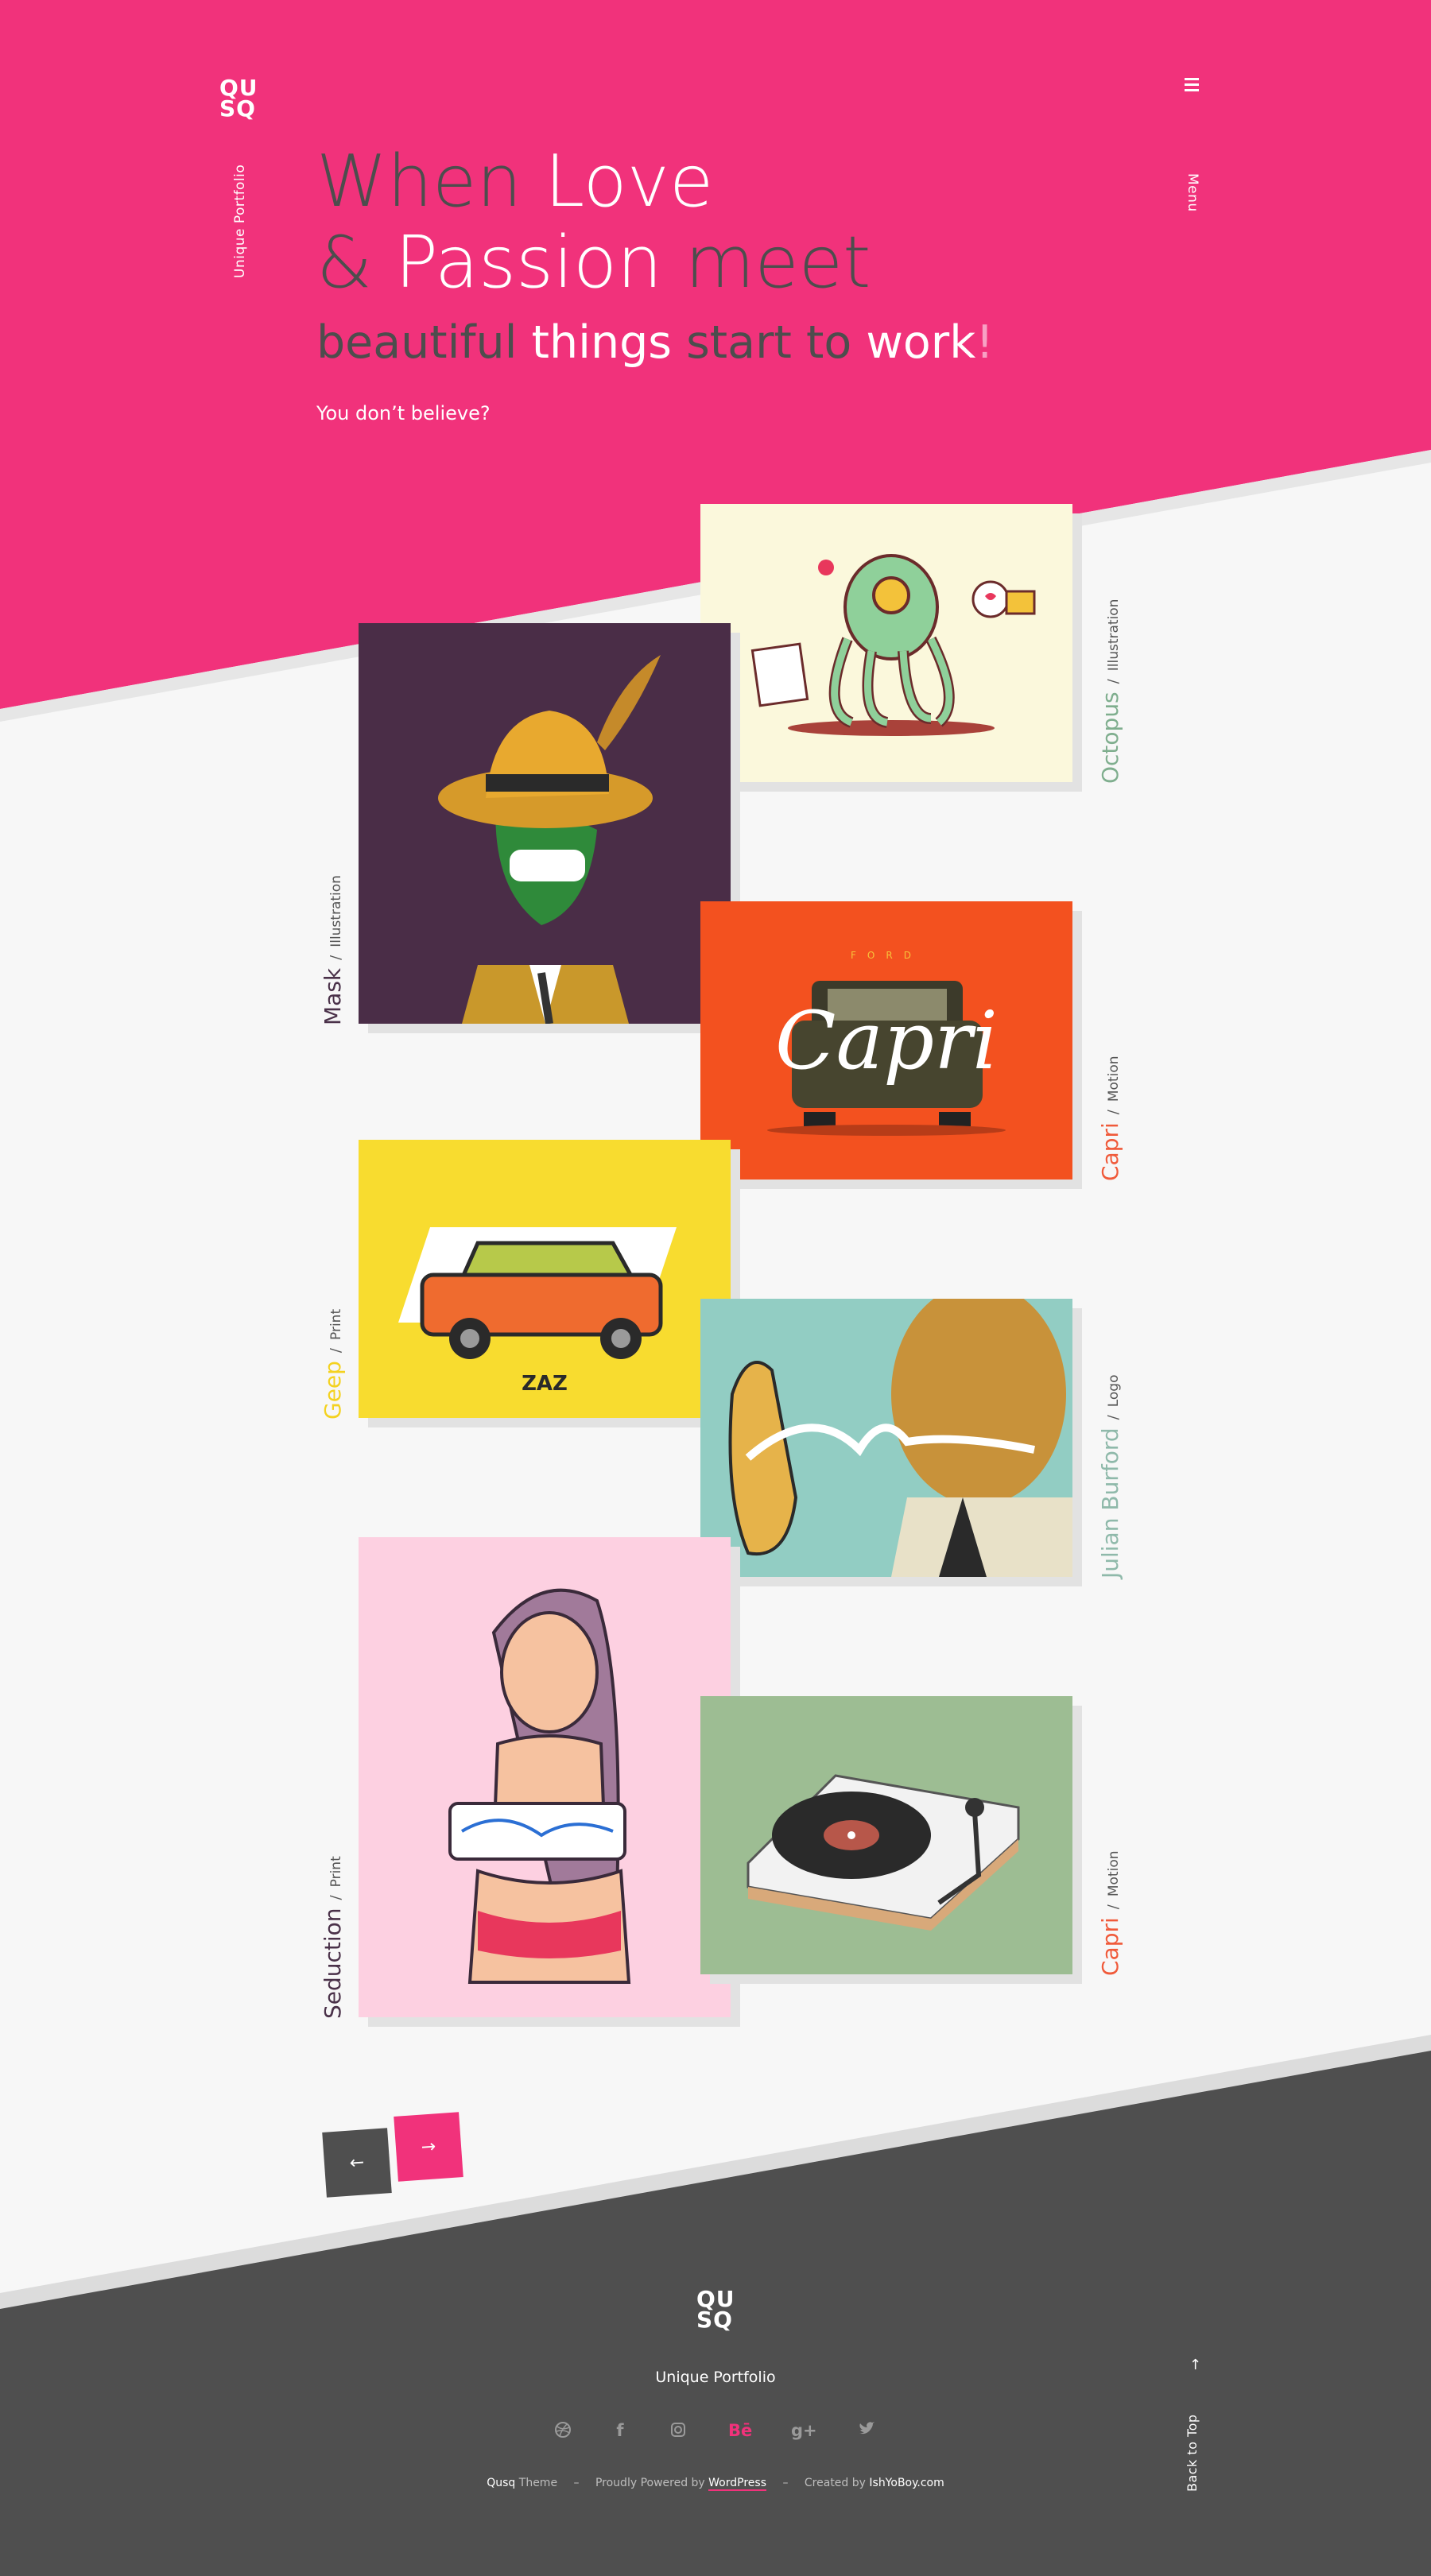 The image size is (1431, 2576). What do you see at coordinates (545, 1384) in the screenshot?
I see `svg-text: ZAZ` at bounding box center [545, 1384].